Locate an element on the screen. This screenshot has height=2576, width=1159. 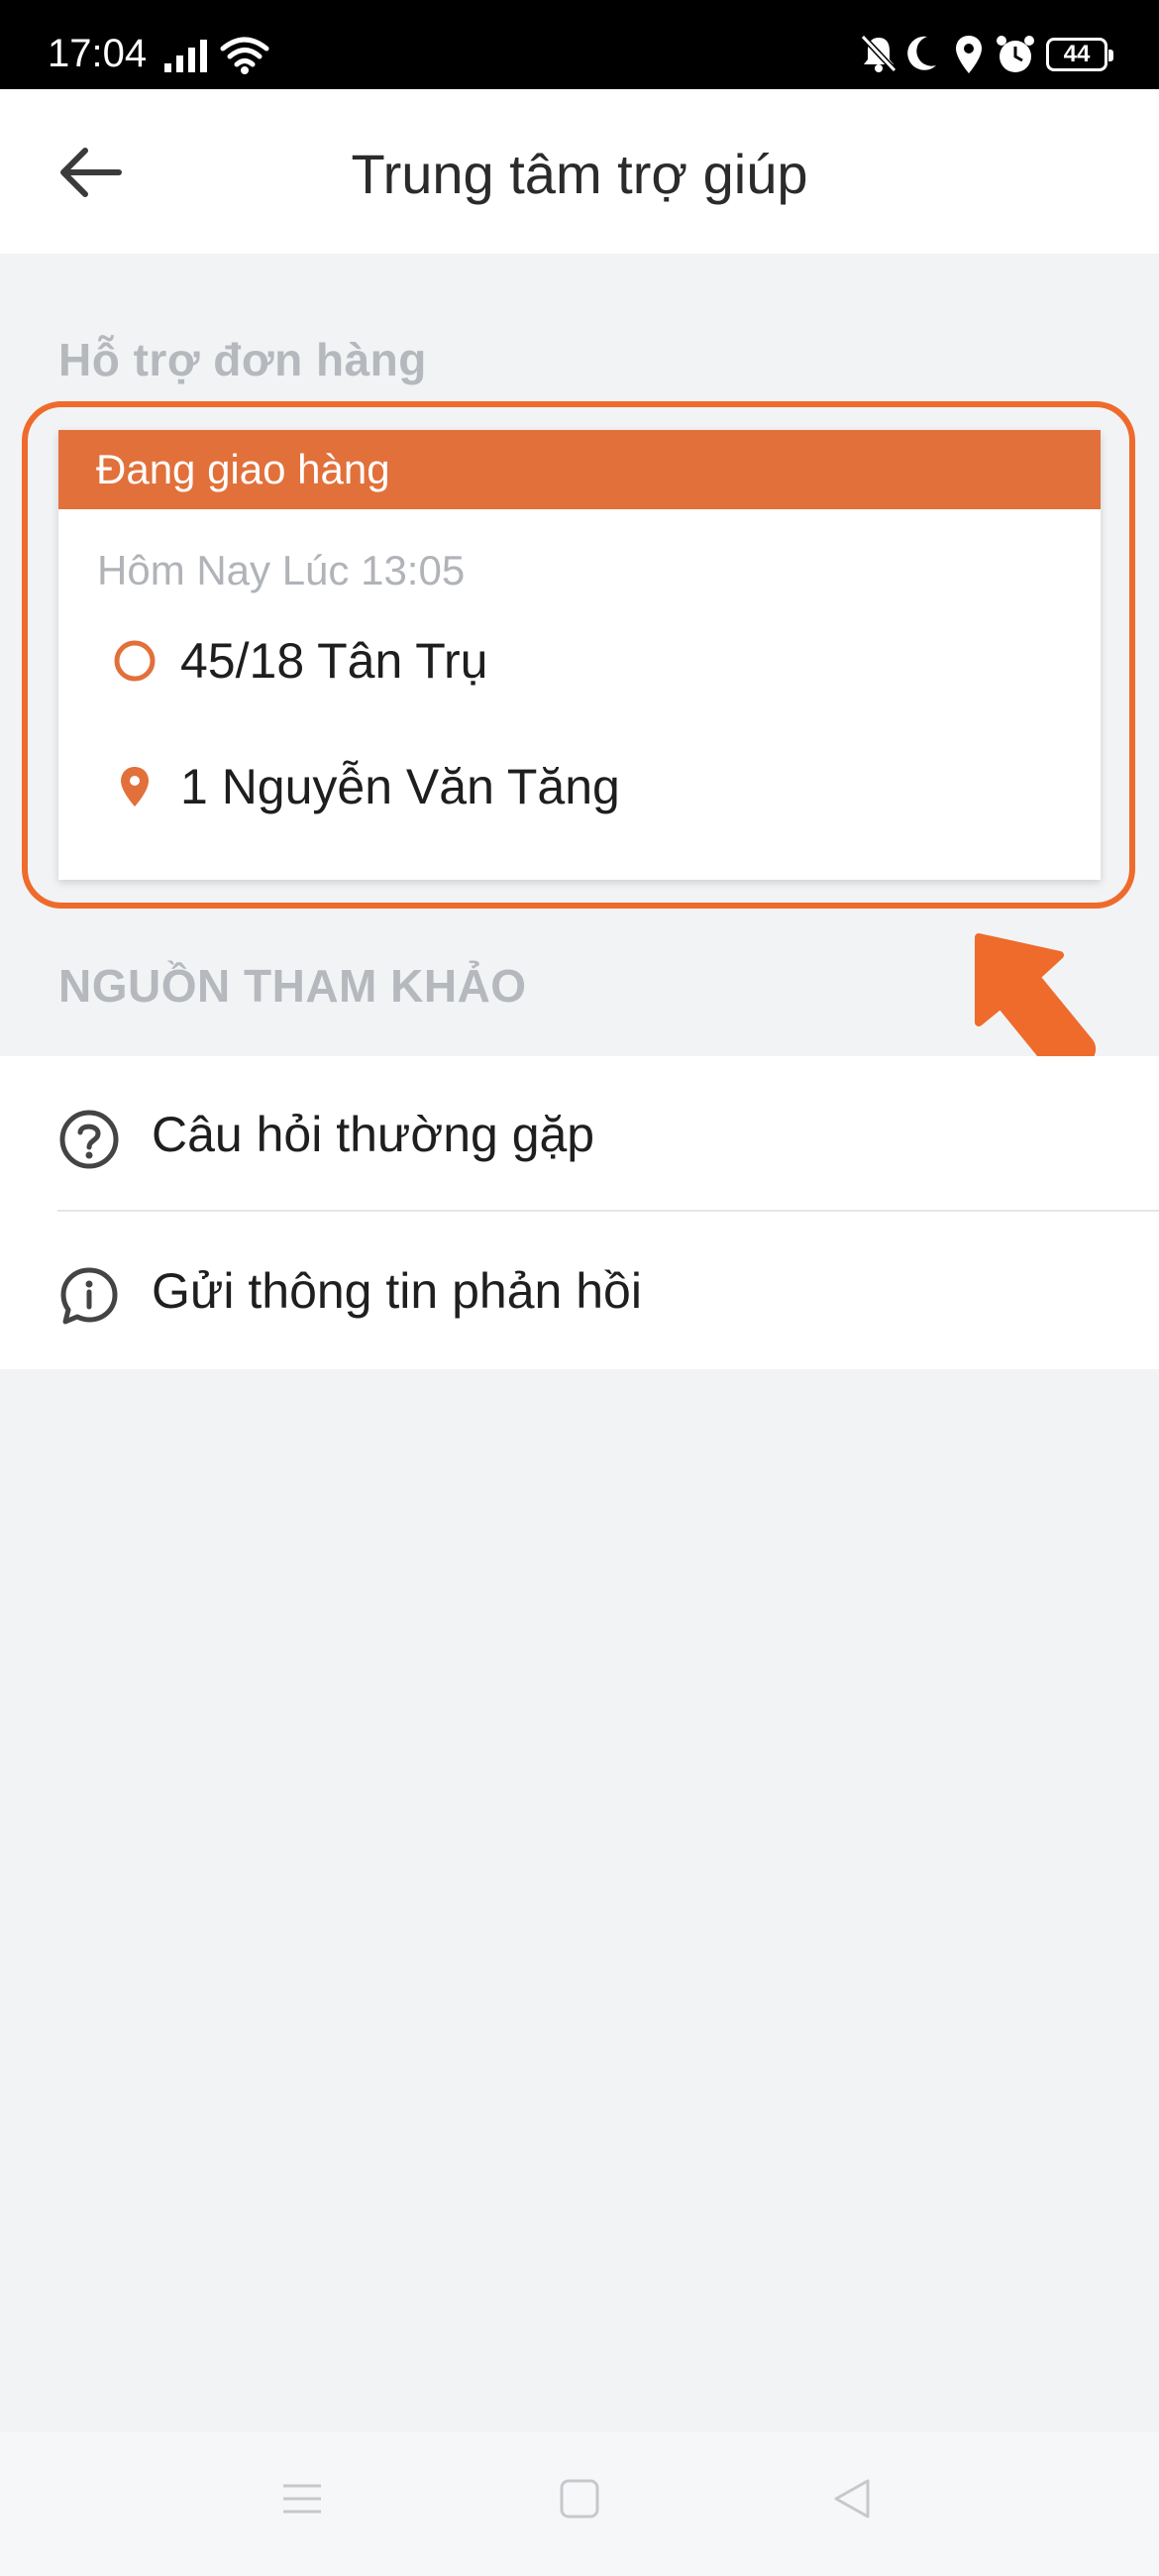
moon-icon is located at coordinates (922, 53).